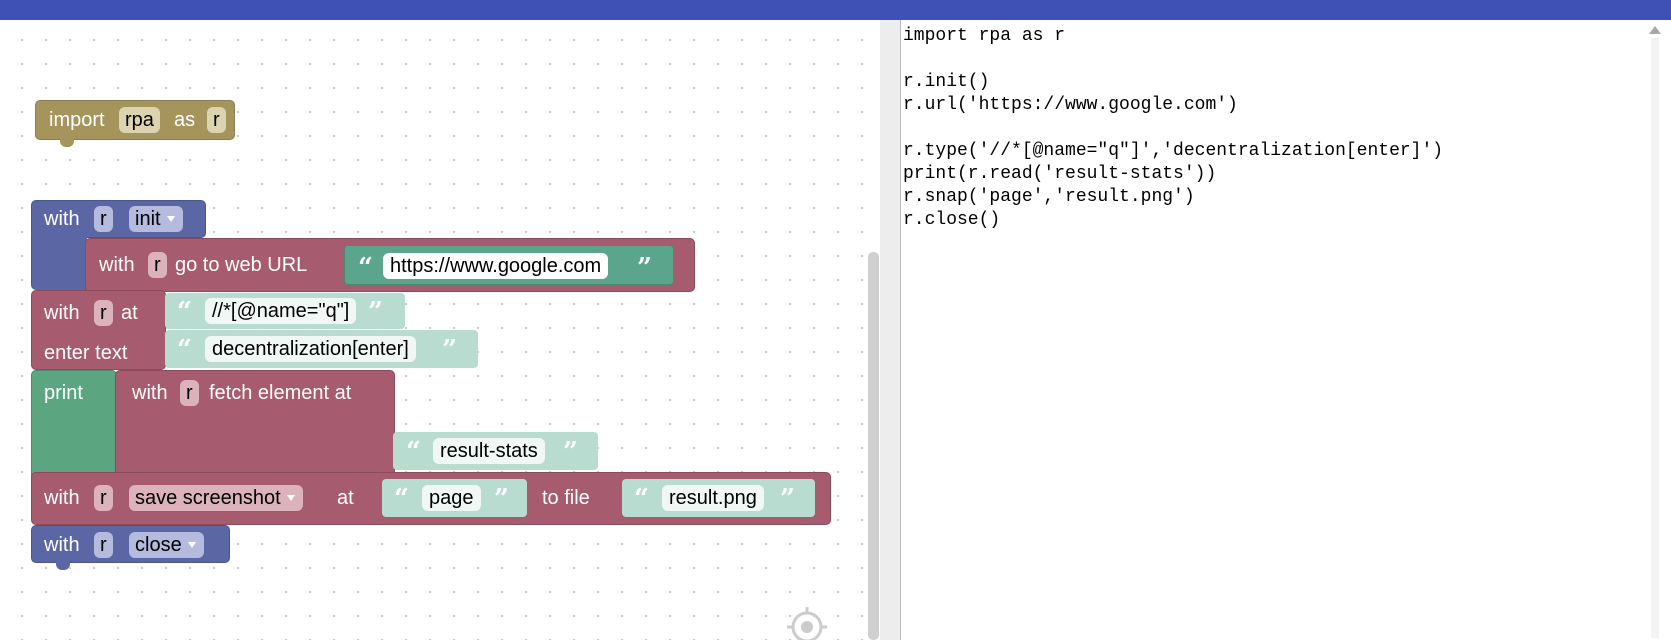 This screenshot has width=1671, height=640. What do you see at coordinates (280, 393) in the screenshot?
I see `fetch-element-label: fetch element at` at bounding box center [280, 393].